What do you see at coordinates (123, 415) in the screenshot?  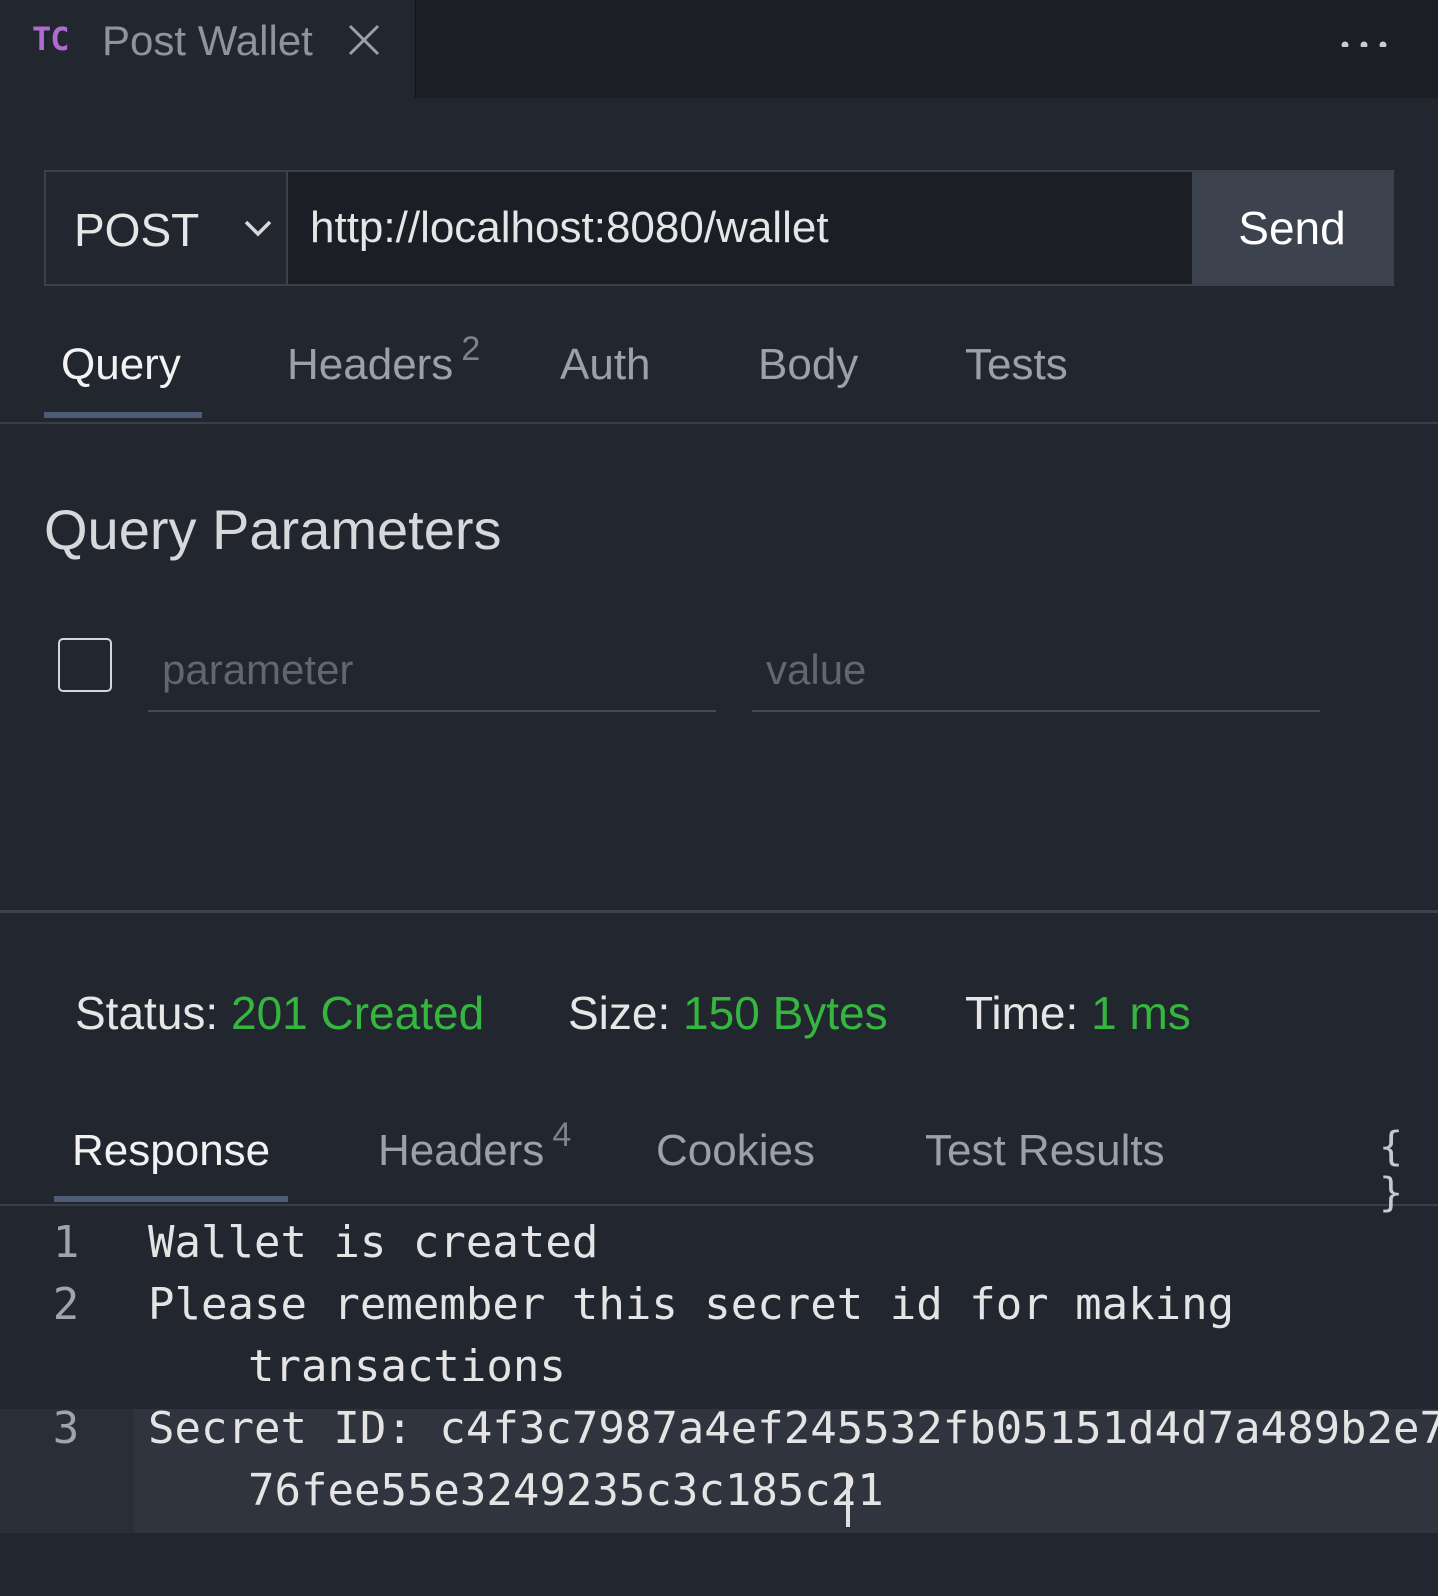 I see `active-tab-indicator` at bounding box center [123, 415].